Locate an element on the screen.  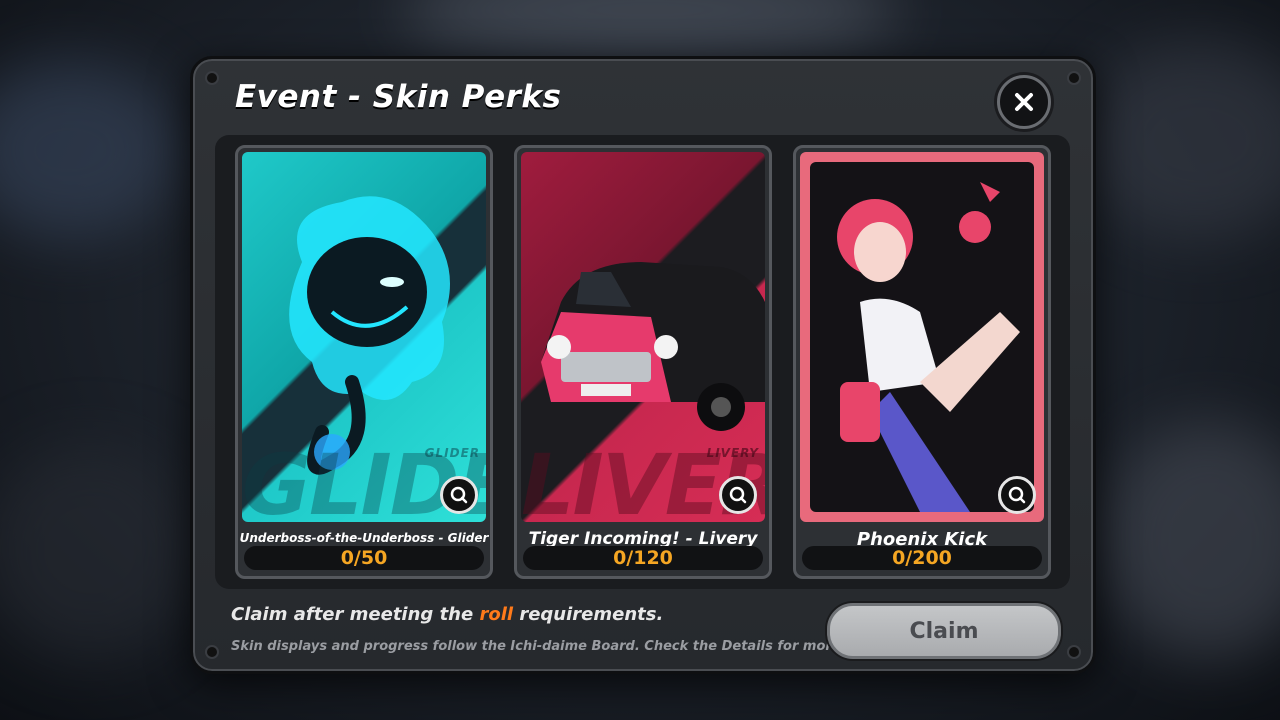
glider-artwork: GLIDE GLIDER is located at coordinates (364, 337).